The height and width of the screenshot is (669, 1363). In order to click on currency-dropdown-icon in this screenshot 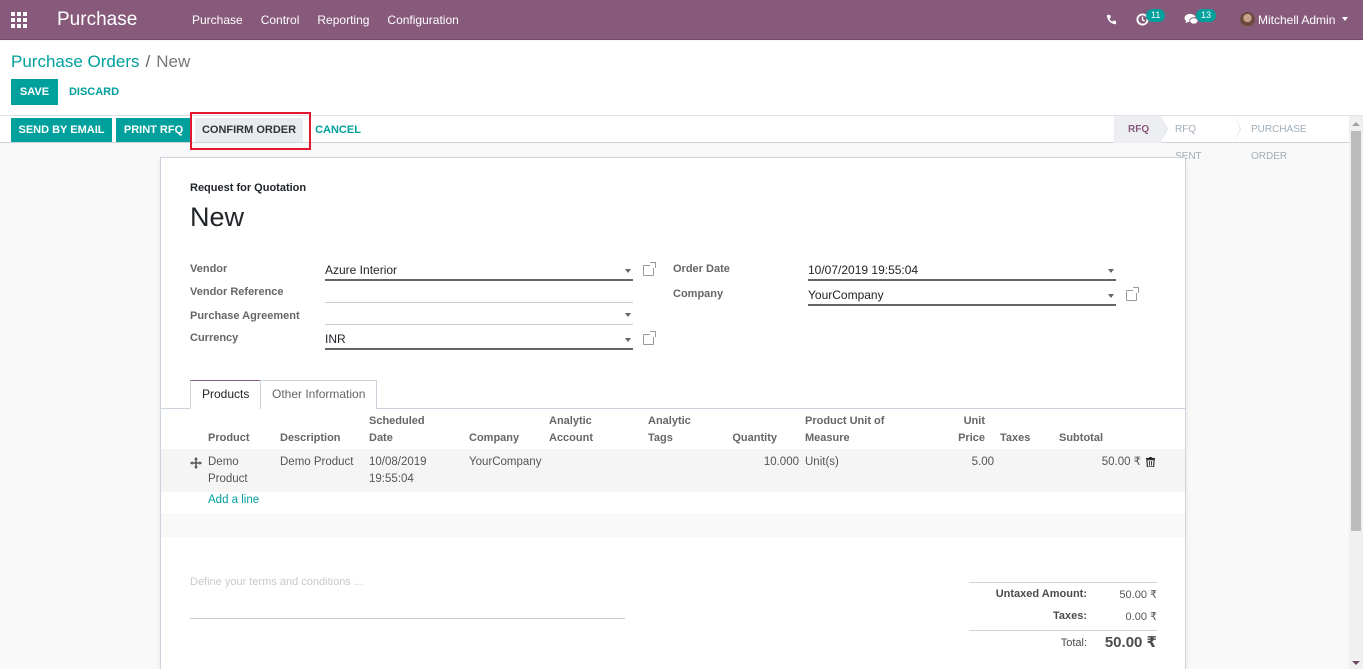, I will do `click(628, 340)`.